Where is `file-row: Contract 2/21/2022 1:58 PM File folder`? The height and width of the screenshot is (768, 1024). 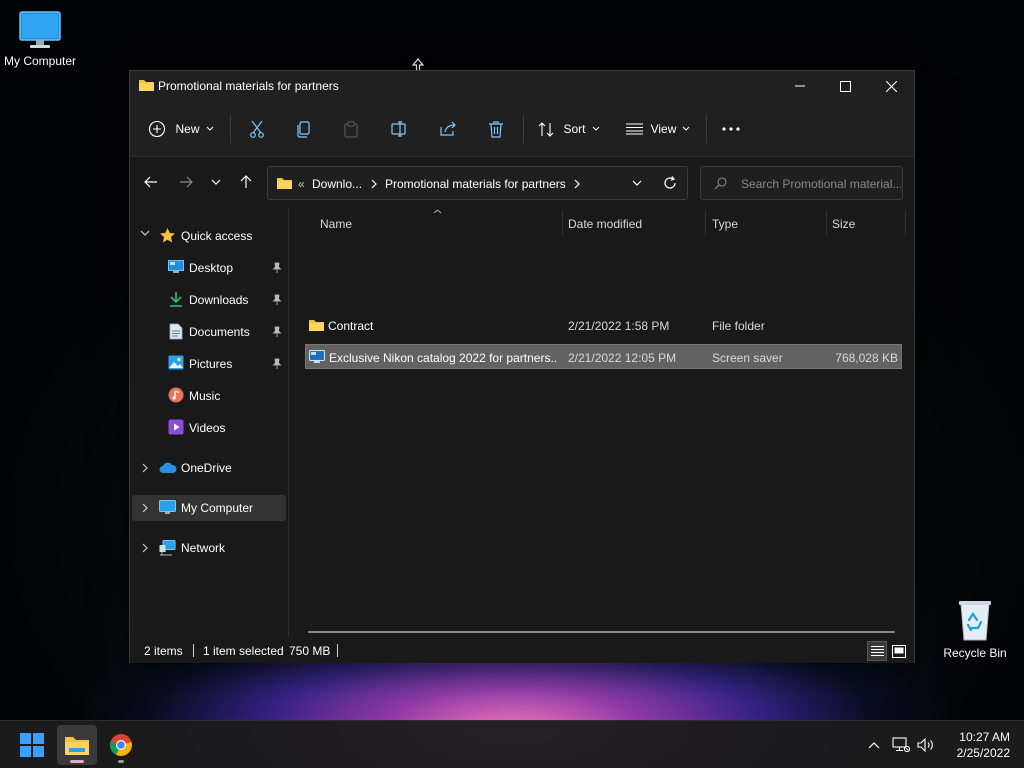
file-row: Contract 2/21/2022 1:58 PM File folder is located at coordinates (603, 325).